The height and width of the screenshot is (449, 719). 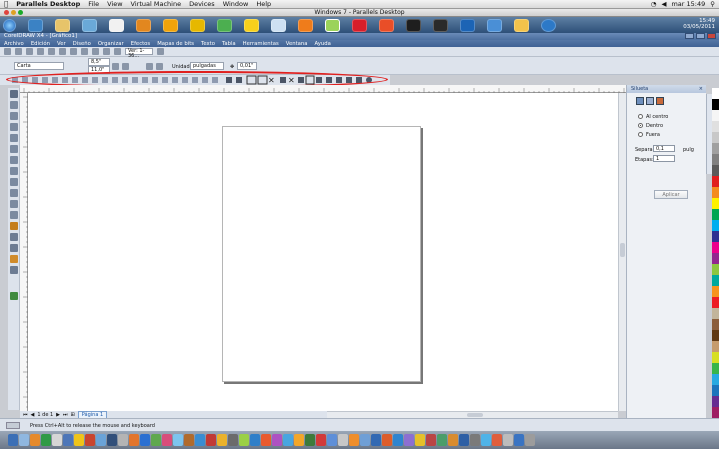 What do you see at coordinates (359, 25) in the screenshot?
I see `corel-photo-icon` at bounding box center [359, 25].